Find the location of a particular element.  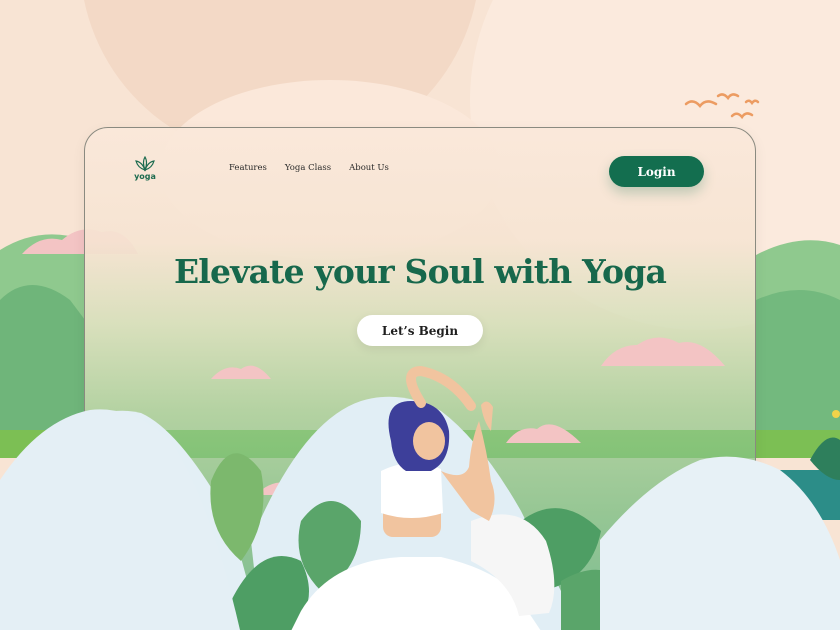

lets-begin-button: Let’s Begin is located at coordinates (420, 330).